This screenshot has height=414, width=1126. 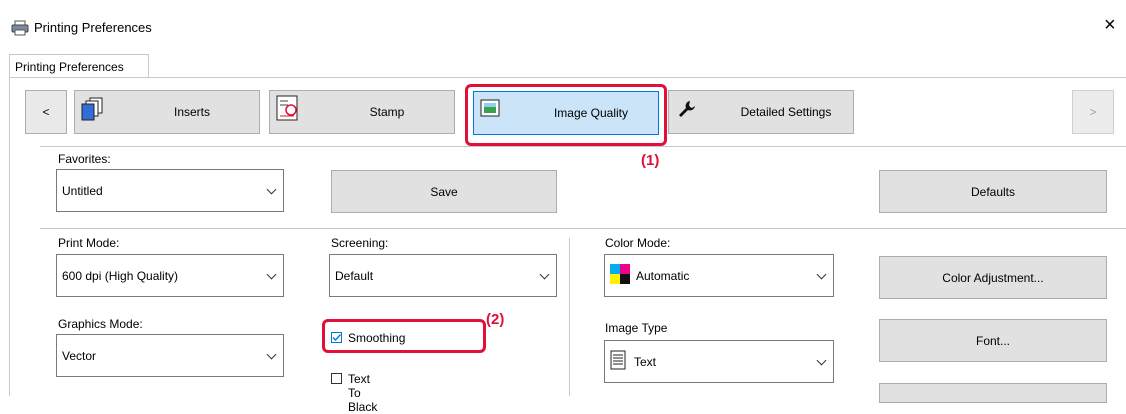 I want to click on screening-value: Default, so click(x=354, y=275).